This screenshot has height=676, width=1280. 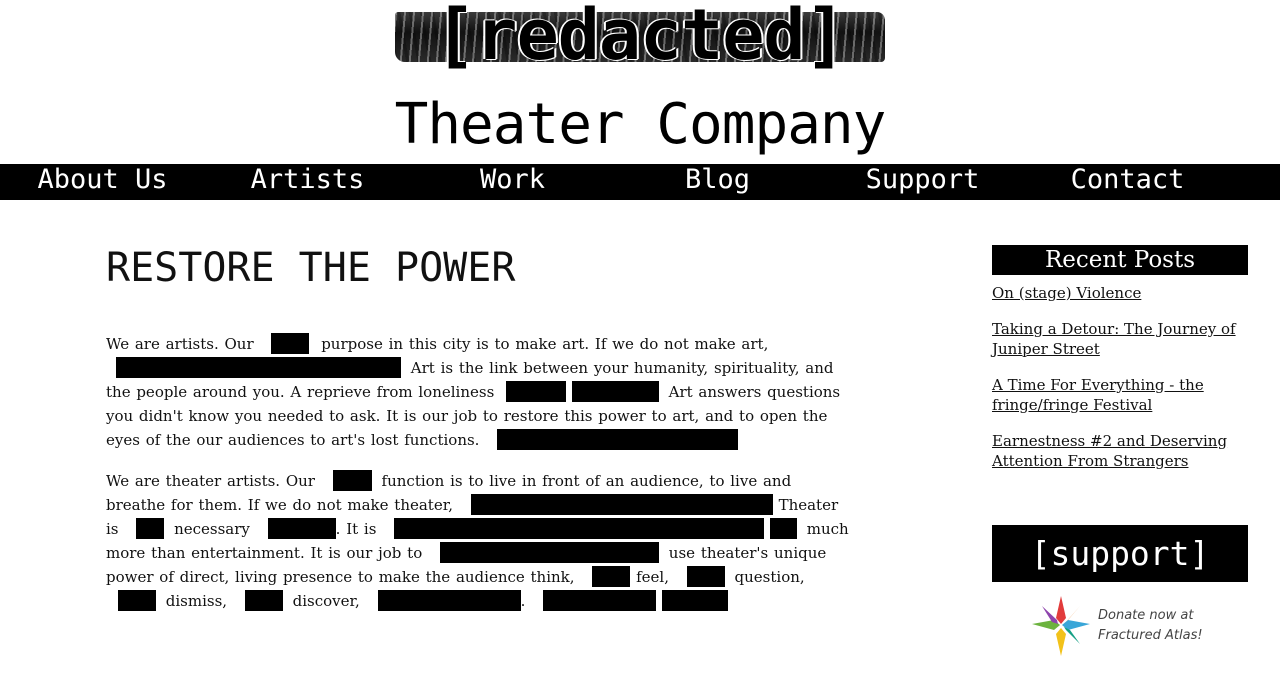 What do you see at coordinates (717, 182) in the screenshot?
I see `nav-item-blog: Blog` at bounding box center [717, 182].